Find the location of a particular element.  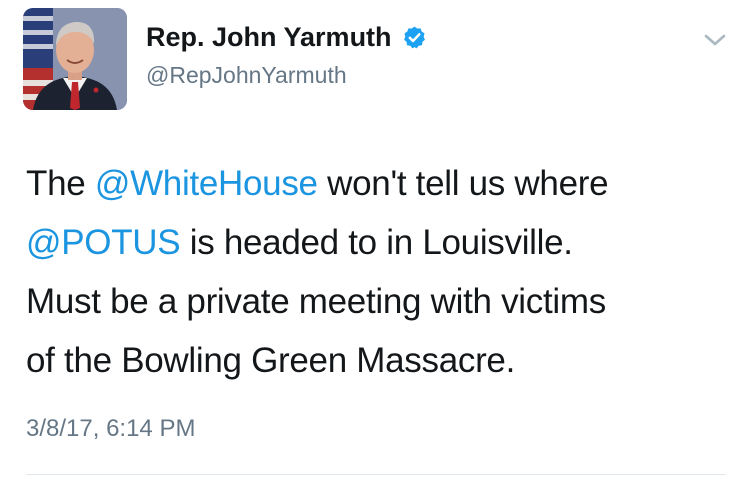

verified-badge-icon is located at coordinates (414, 37).